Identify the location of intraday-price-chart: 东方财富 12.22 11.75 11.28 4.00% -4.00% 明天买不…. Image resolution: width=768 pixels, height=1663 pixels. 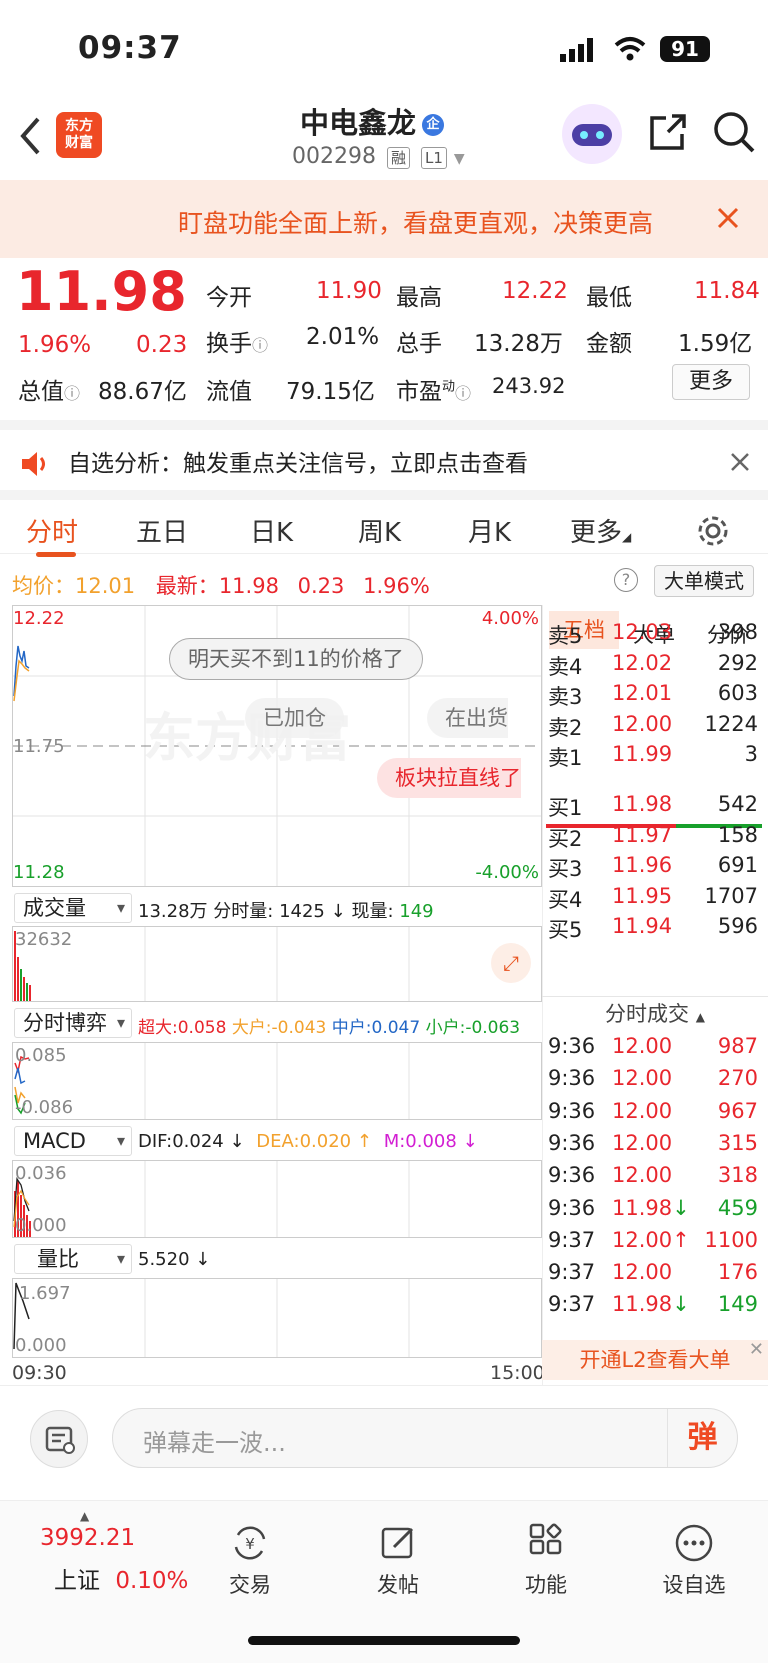
(277, 746).